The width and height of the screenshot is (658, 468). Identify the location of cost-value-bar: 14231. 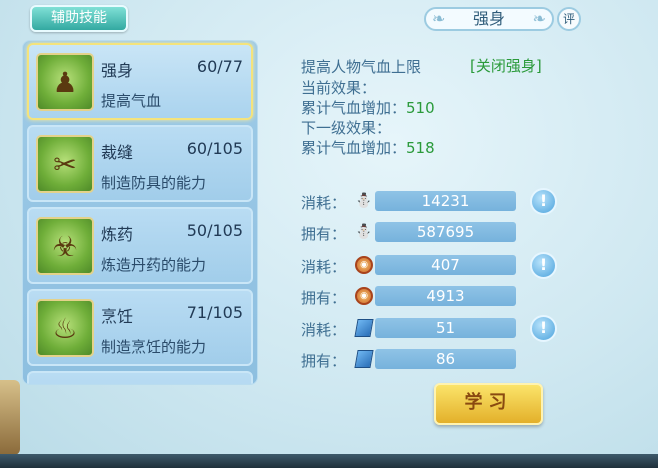
(445, 201).